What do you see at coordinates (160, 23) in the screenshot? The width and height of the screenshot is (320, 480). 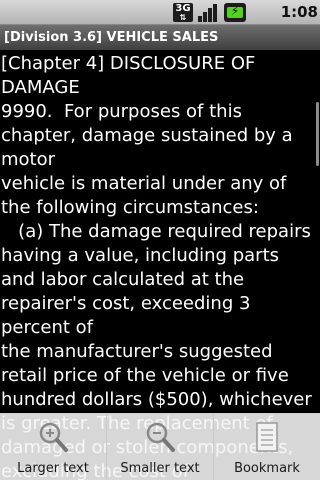 I see `status-bar: 3G ⇅ ⚡ 1:08 AM` at bounding box center [160, 23].